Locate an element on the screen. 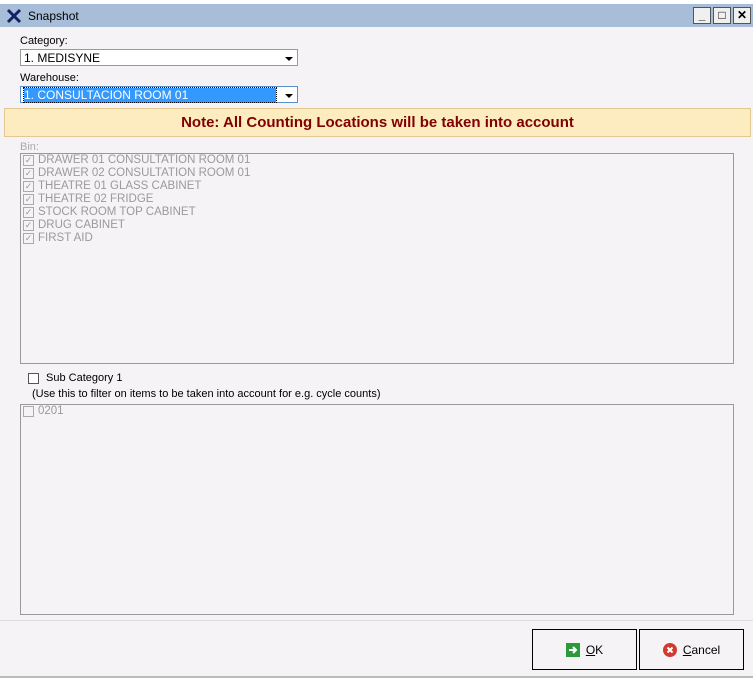  sub-category-label: Sub Category 1 is located at coordinates (84, 378).